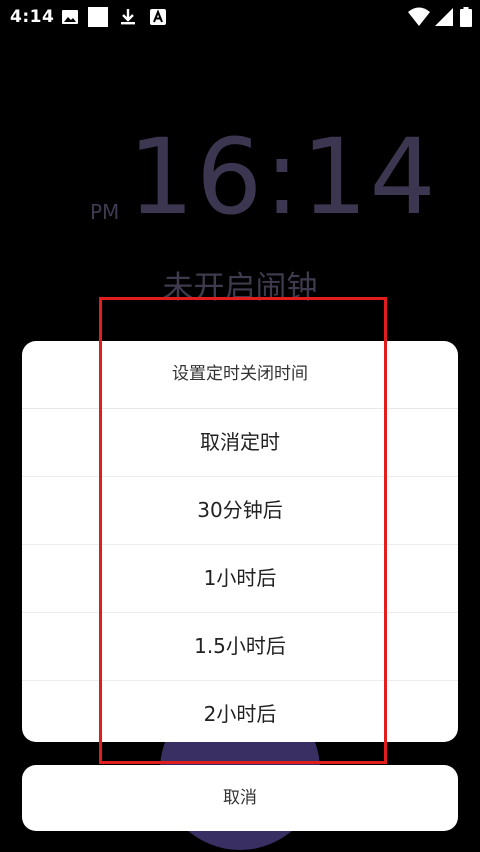 The height and width of the screenshot is (852, 480). I want to click on status-bar: 4:14, so click(240, 17).